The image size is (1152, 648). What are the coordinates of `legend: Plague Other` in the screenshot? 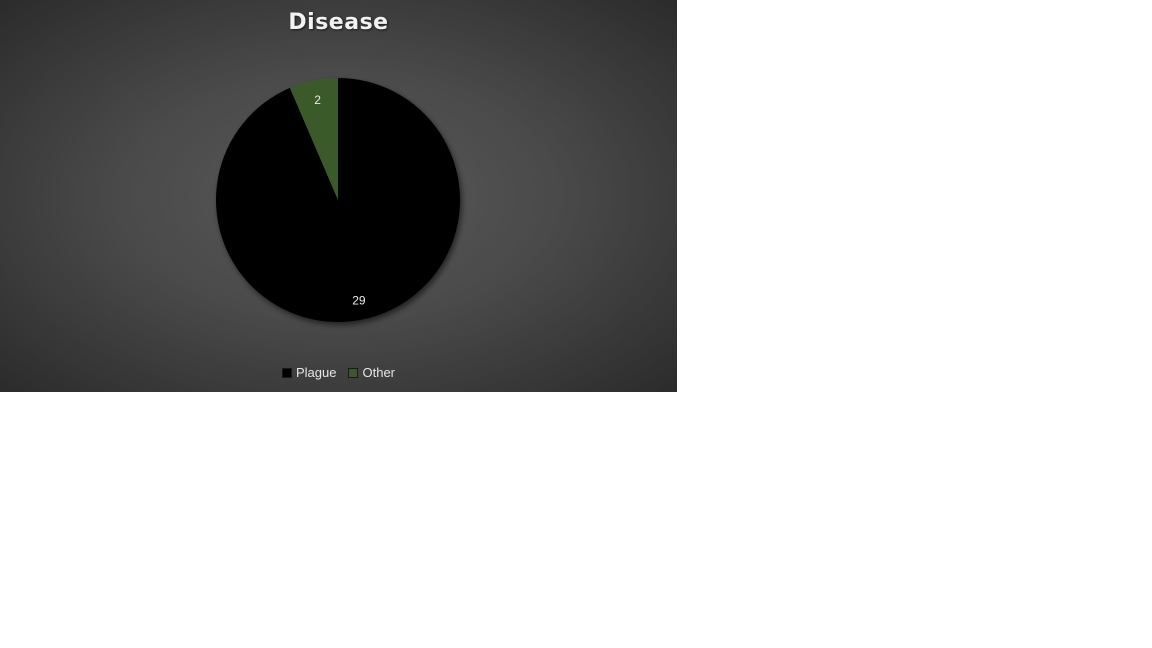 It's located at (338, 372).